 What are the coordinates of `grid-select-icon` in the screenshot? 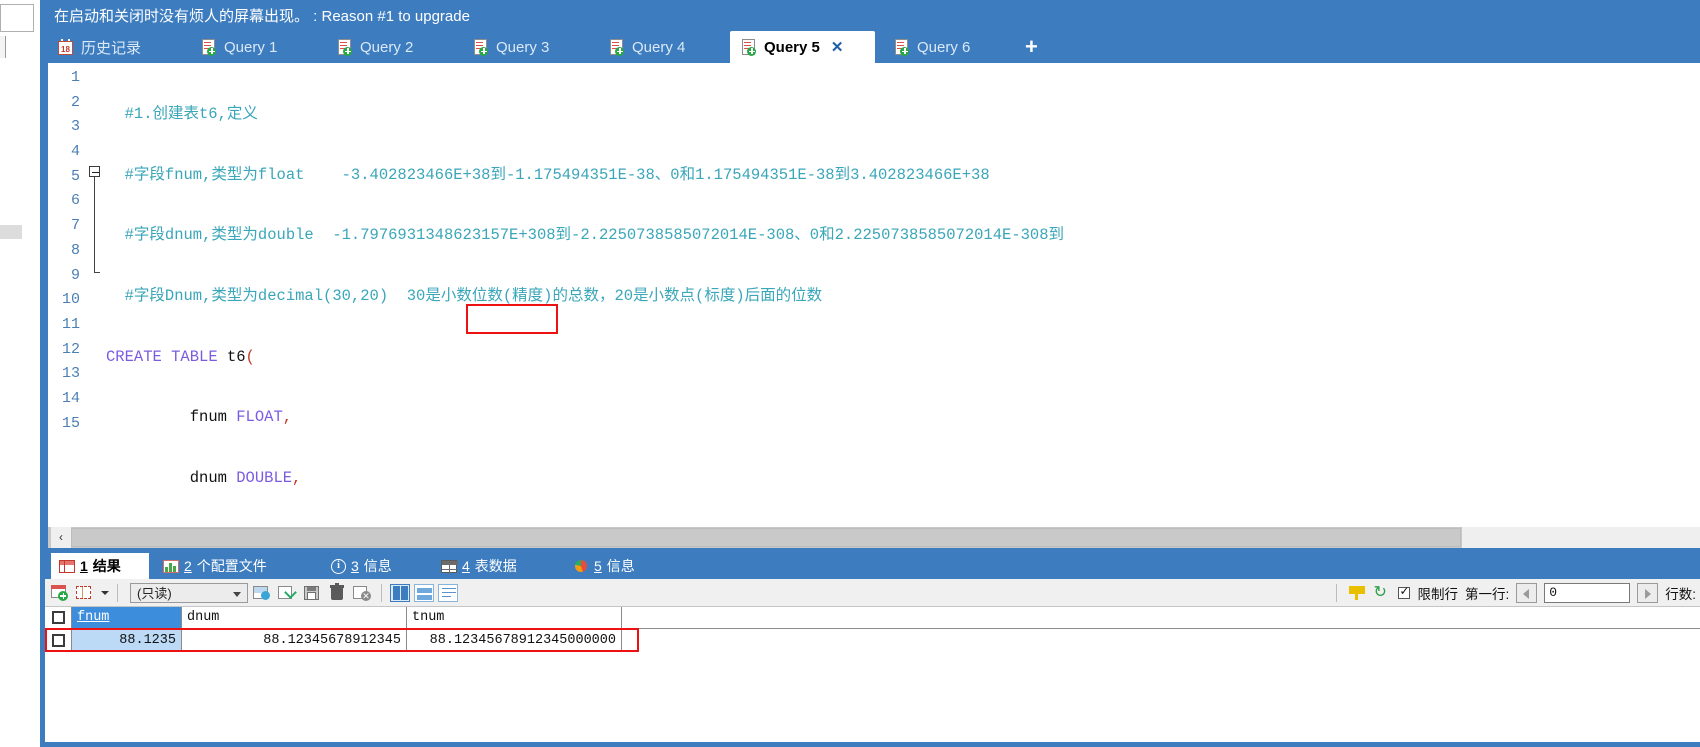 It's located at (85, 593).